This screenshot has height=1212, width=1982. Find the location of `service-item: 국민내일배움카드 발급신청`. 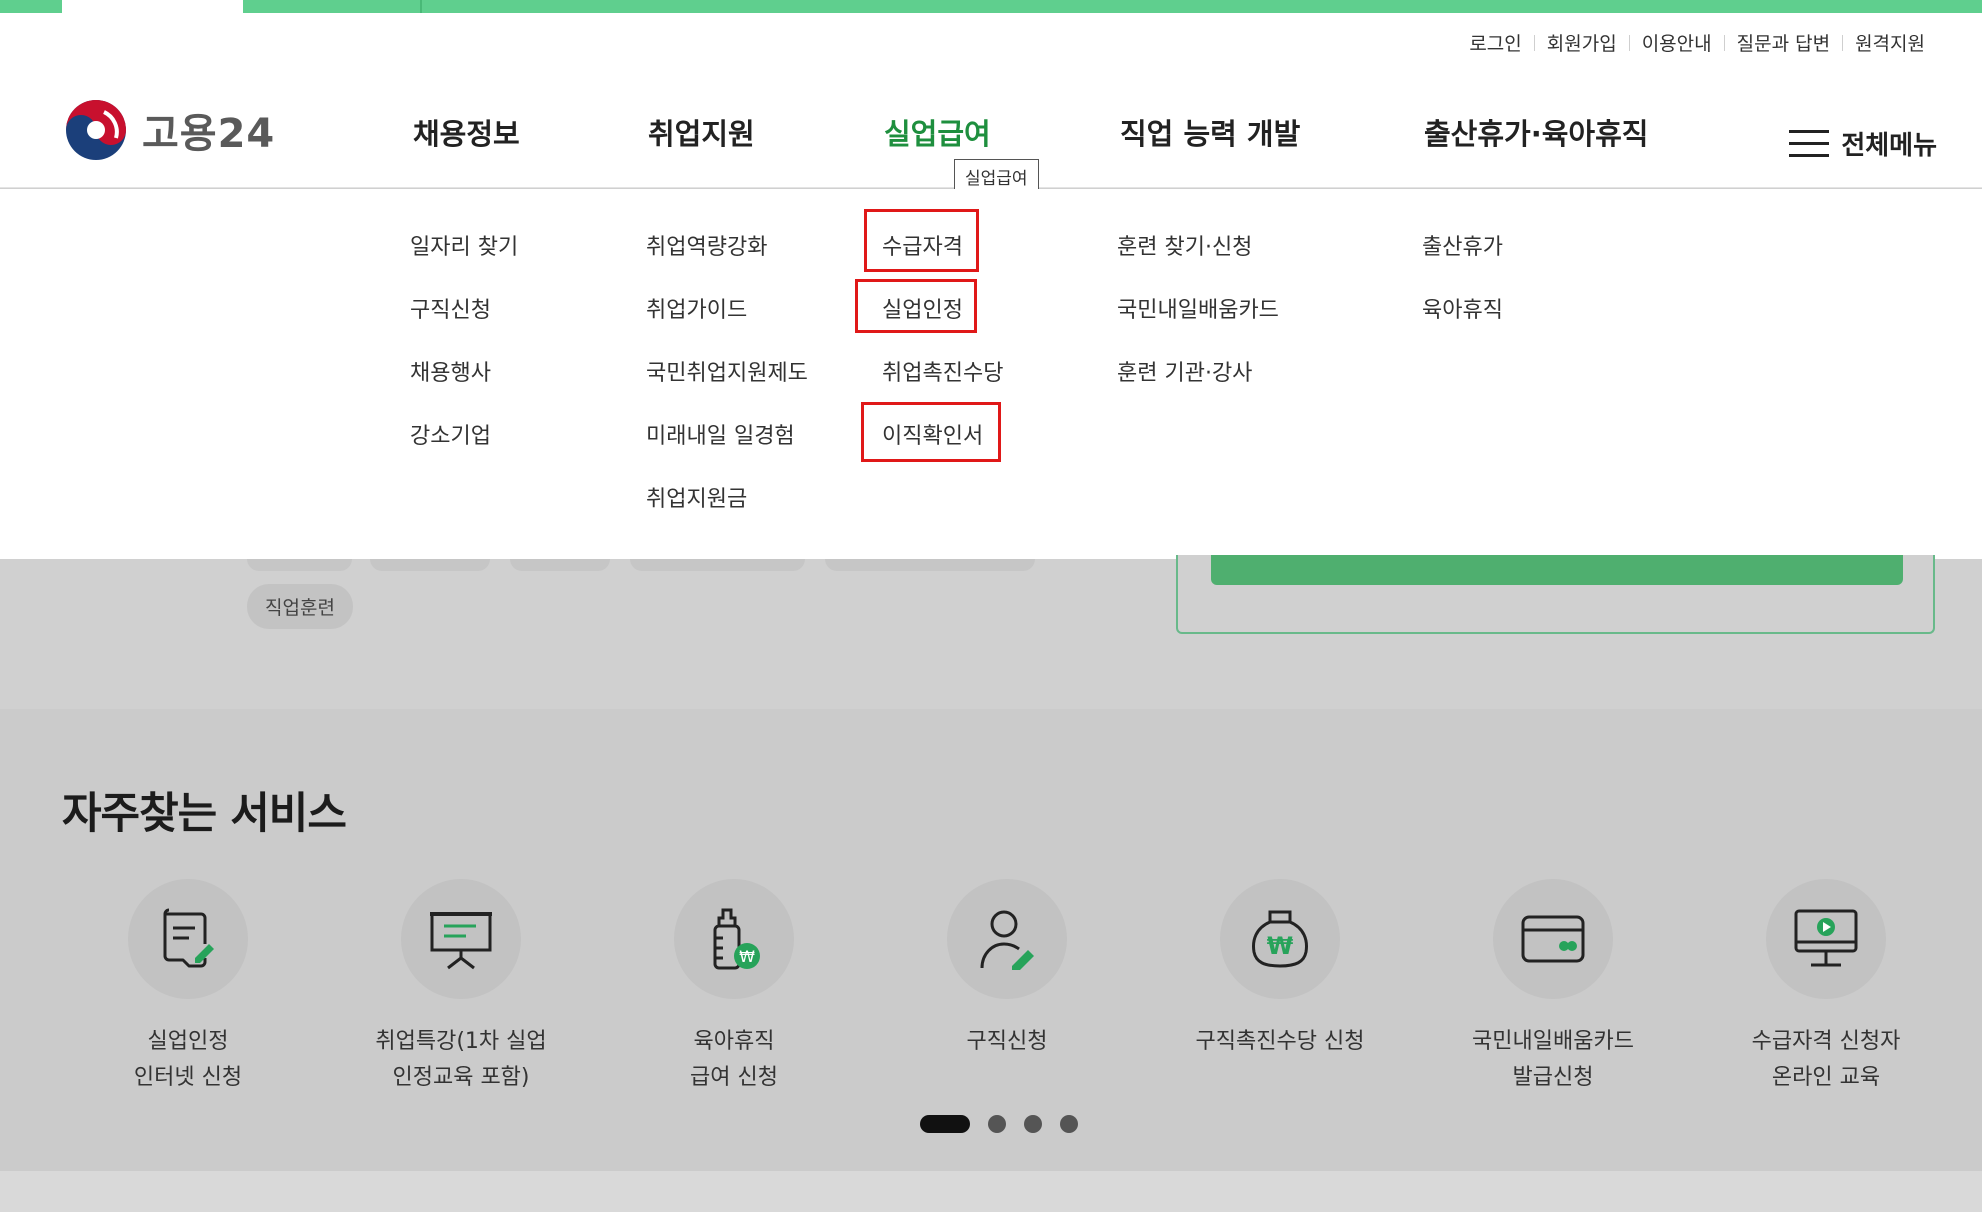

service-item: 국민내일배움카드 발급신청 is located at coordinates (1553, 987).